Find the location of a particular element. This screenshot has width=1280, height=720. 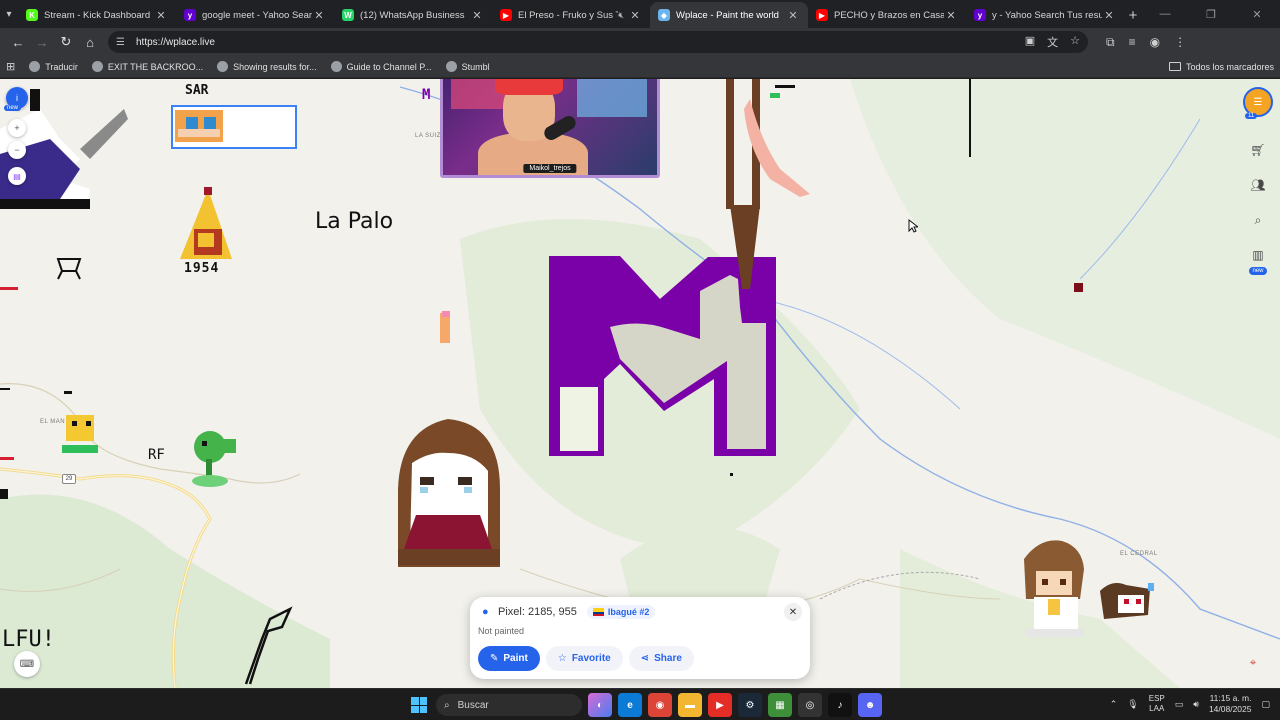

pixel-text-1954: 1954 is located at coordinates (202, 268).